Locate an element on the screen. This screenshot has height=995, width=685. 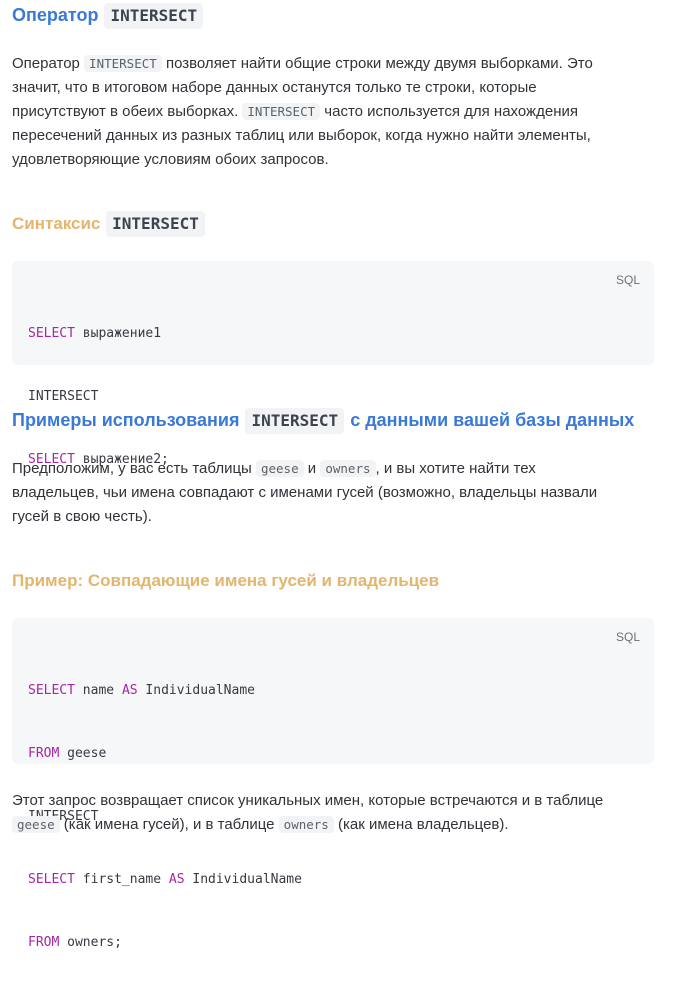
heading-syntax: Синтаксис INTERSECT is located at coordinates (109, 224).